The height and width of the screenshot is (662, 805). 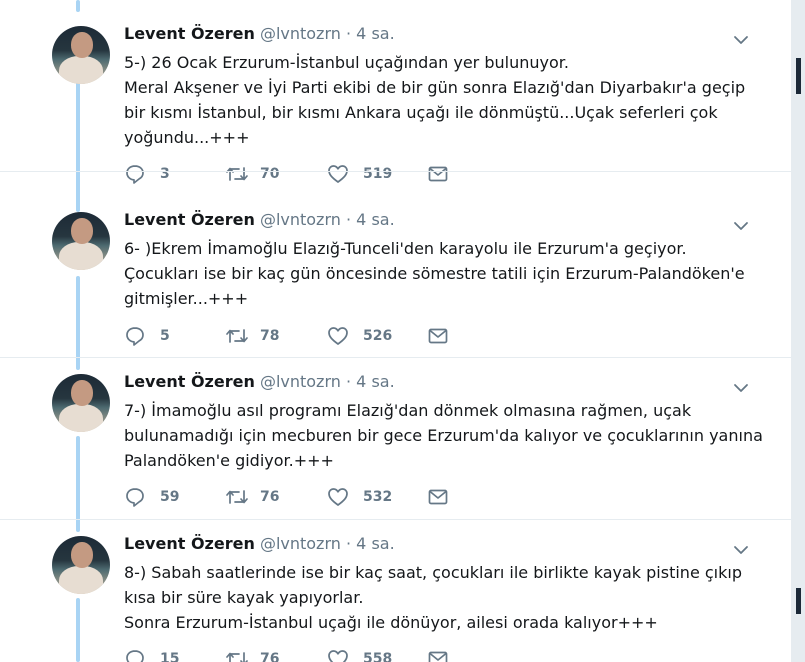 What do you see at coordinates (378, 497) in the screenshot?
I see `like-count: 532` at bounding box center [378, 497].